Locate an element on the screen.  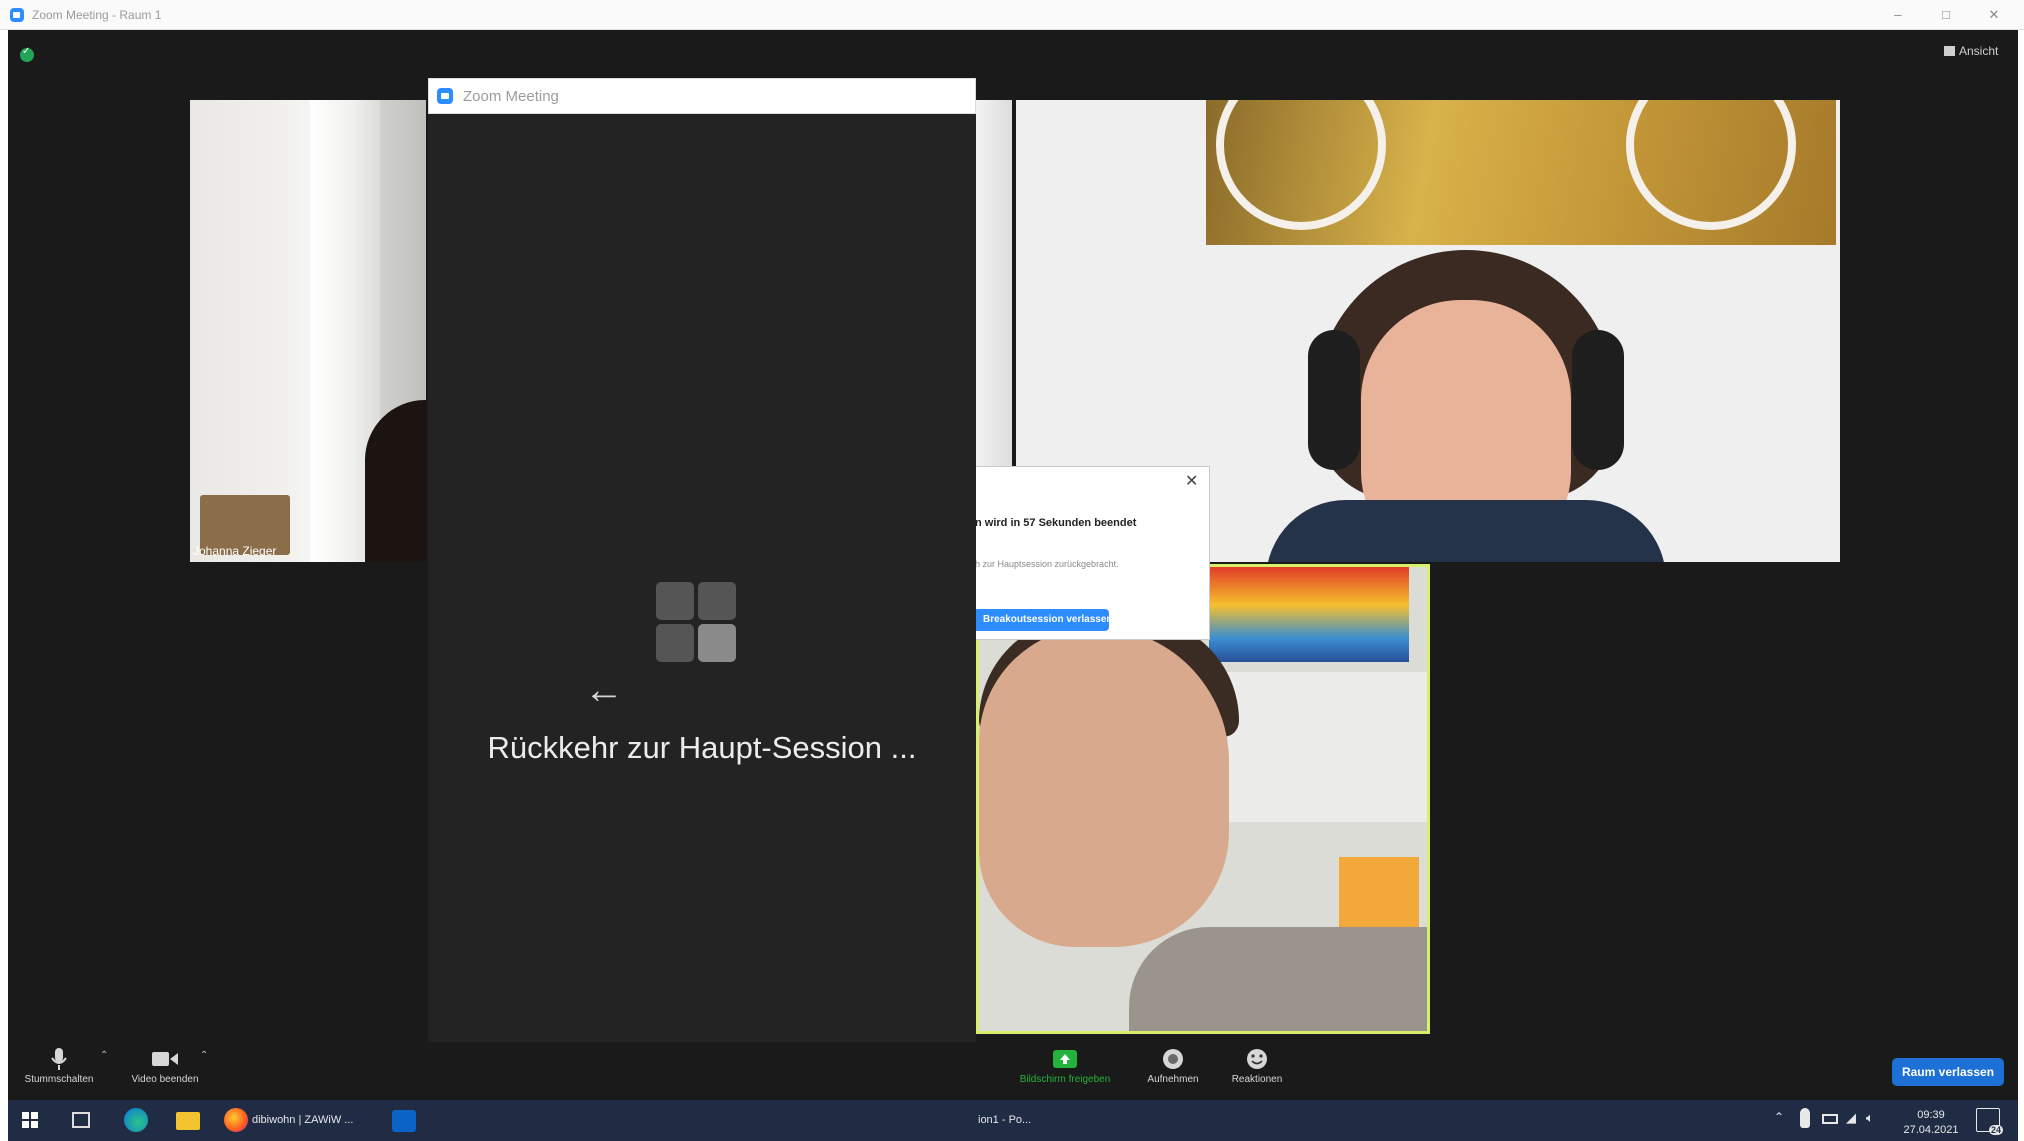
audio-options-caret: ⌃ is located at coordinates (104, 1055).